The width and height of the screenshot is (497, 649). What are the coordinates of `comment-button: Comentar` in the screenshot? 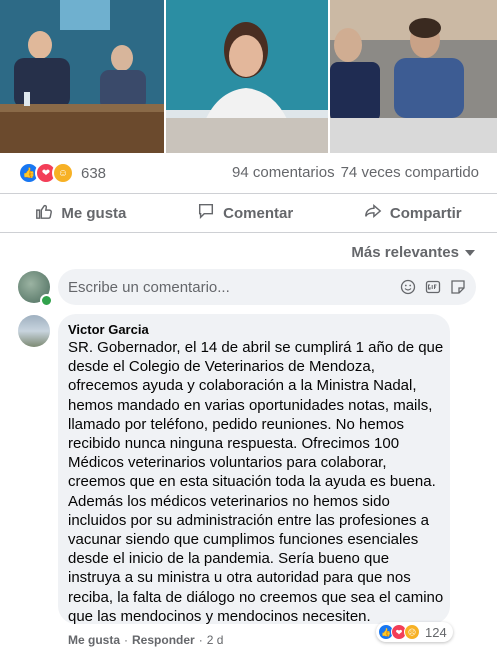 It's located at (245, 213).